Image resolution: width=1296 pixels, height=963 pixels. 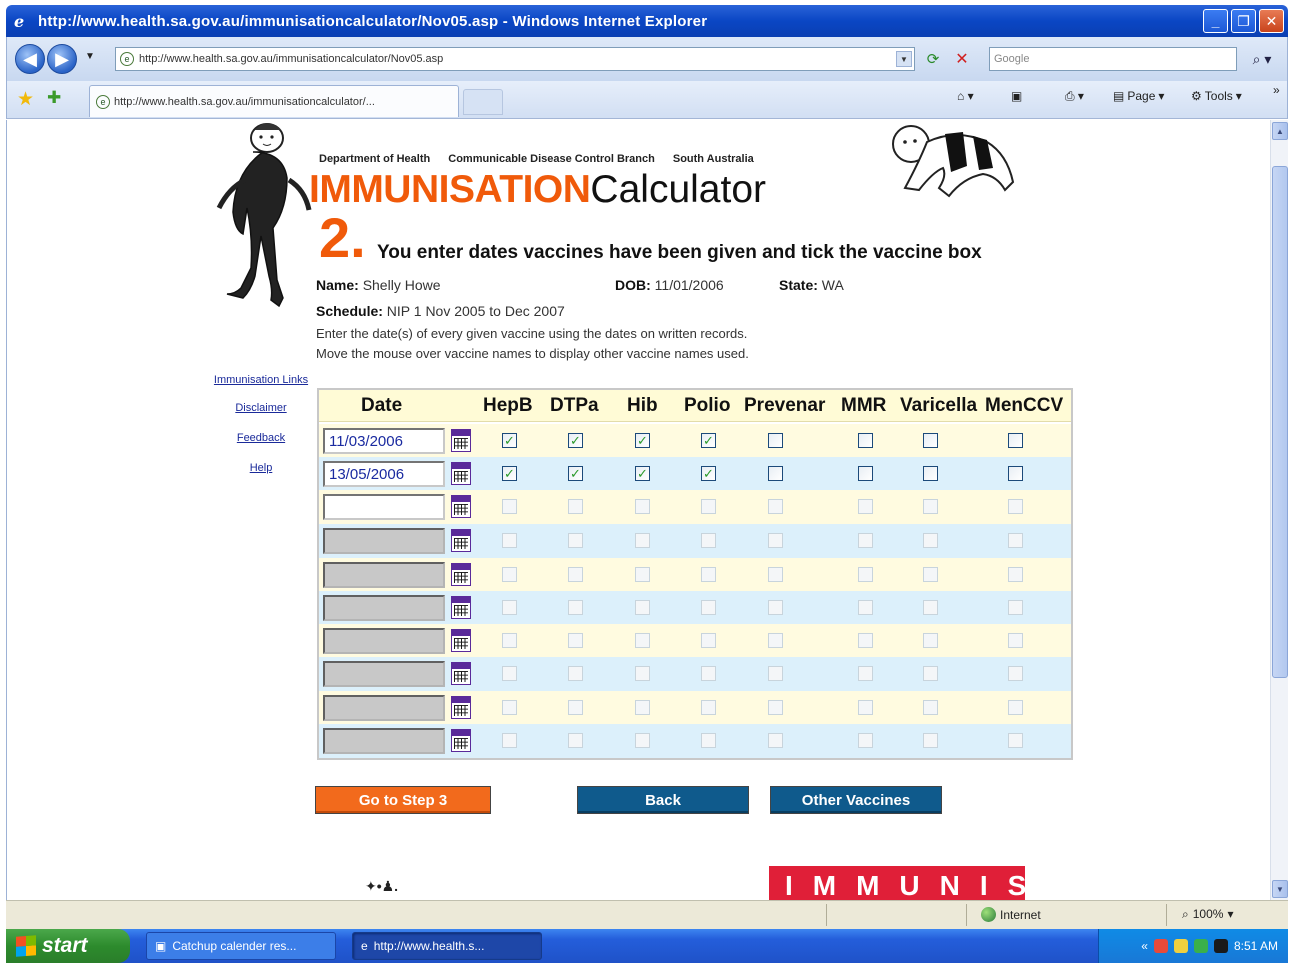 I want to click on close-button: ✕, so click(x=1271, y=21).